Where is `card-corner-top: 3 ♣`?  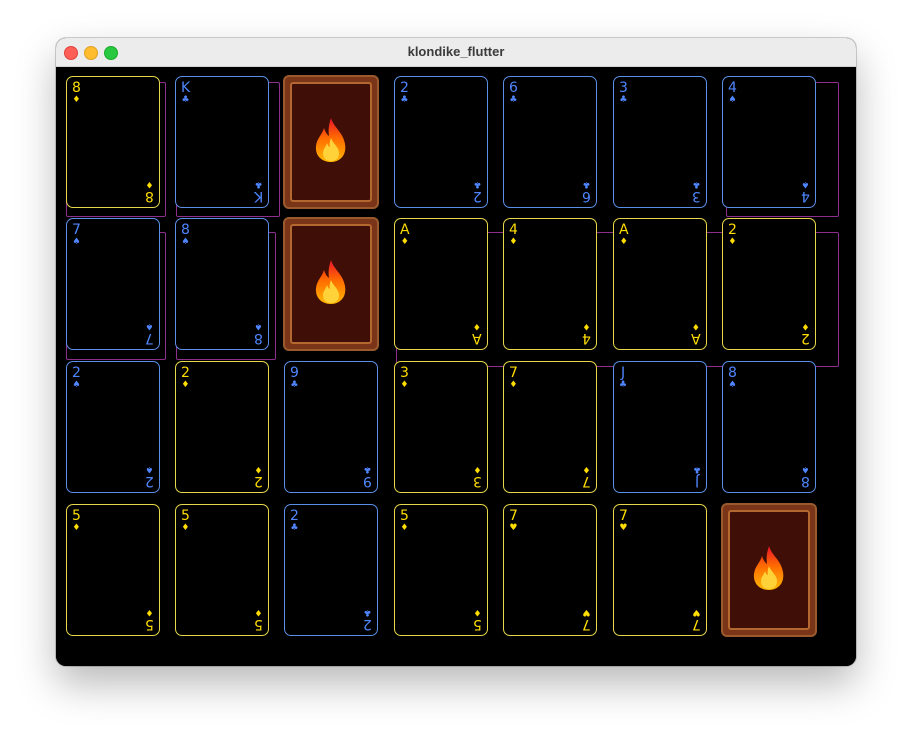
card-corner-top: 3 ♣ is located at coordinates (623, 93).